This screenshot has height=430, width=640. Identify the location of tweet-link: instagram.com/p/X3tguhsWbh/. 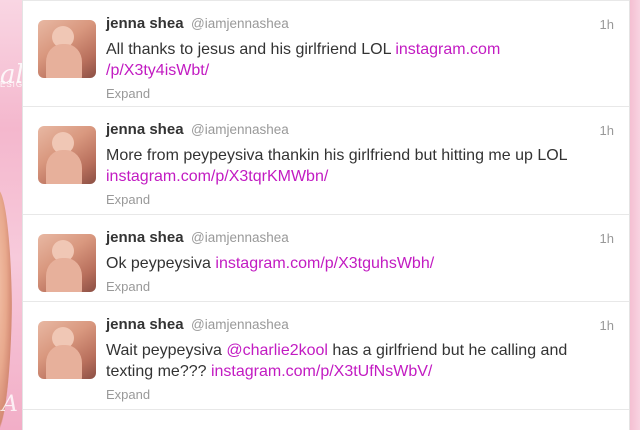
(324, 263).